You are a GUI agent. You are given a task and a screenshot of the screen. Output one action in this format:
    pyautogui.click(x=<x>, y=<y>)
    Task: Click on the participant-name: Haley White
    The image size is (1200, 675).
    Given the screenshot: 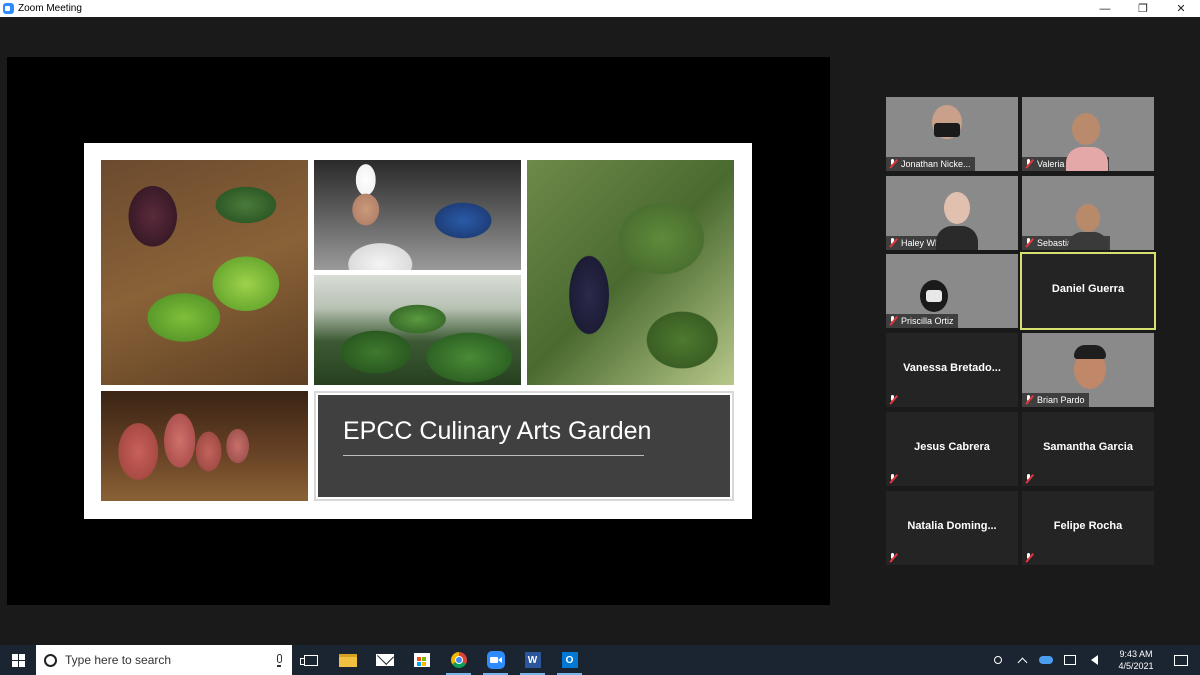 What is the action you would take?
    pyautogui.click(x=925, y=243)
    